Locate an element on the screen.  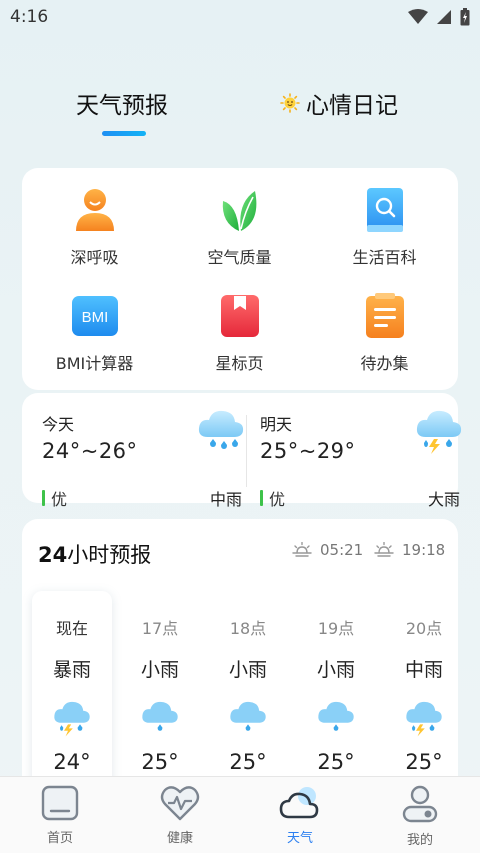
tab-weather-label: 天气预报 is located at coordinates (122, 106).